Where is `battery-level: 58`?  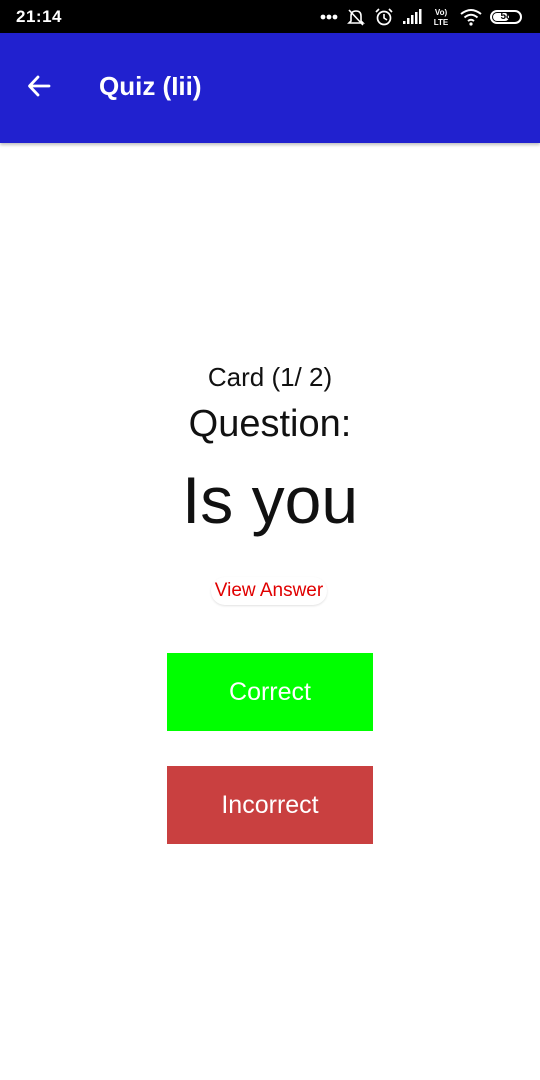 battery-level: 58 is located at coordinates (506, 16).